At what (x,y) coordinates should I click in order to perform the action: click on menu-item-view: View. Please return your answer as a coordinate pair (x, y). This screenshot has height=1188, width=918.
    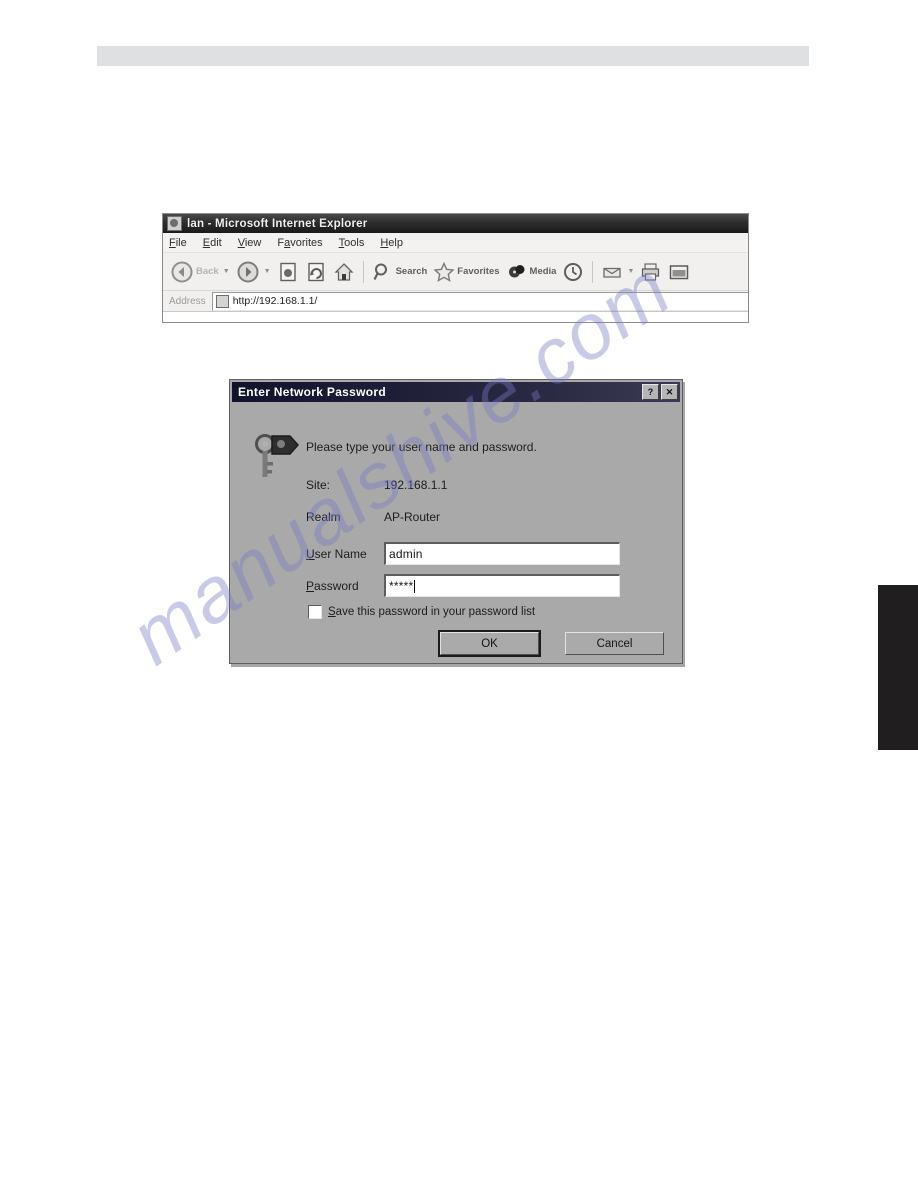
    Looking at the image, I should click on (250, 243).